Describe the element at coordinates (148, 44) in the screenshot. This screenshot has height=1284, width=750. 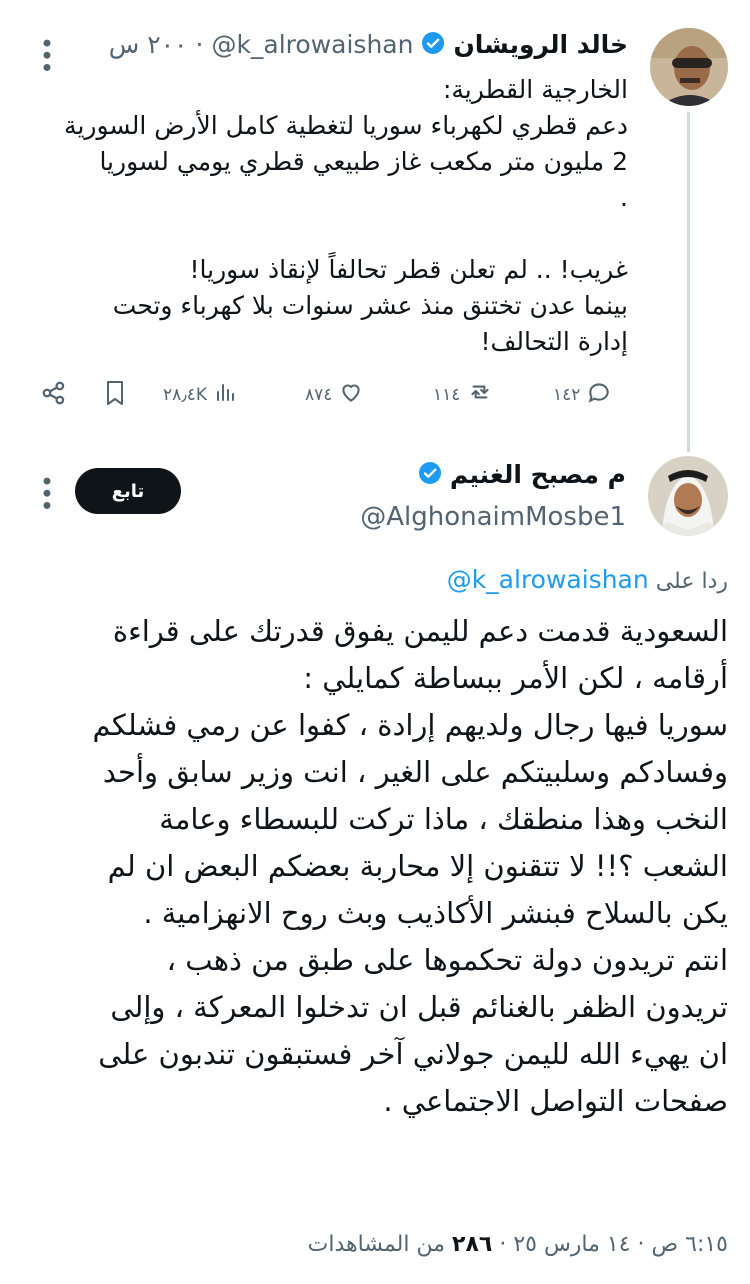
I see `tweet1-time: ٢٠٠ س` at that location.